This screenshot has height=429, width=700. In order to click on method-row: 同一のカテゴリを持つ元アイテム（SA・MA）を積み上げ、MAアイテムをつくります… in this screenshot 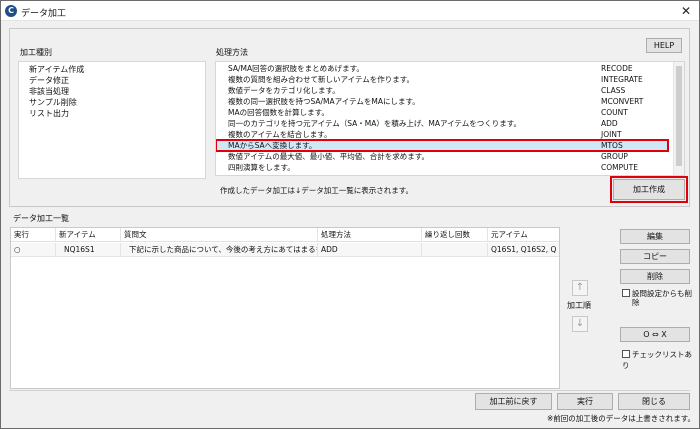, I will do `click(442, 123)`.